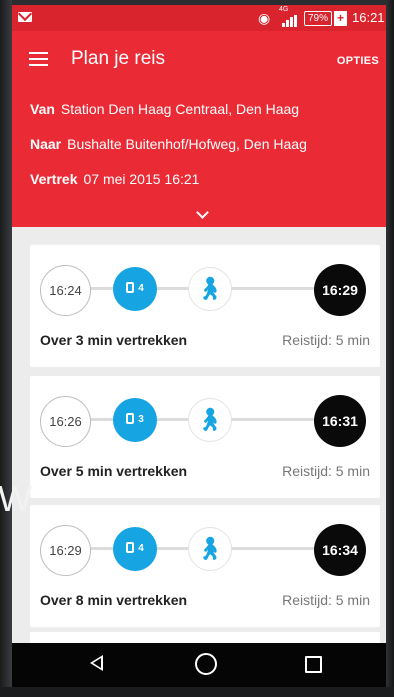 This screenshot has width=394, height=697. I want to click on from-value: Station Den Haag Centraal, Den Haag, so click(180, 109).